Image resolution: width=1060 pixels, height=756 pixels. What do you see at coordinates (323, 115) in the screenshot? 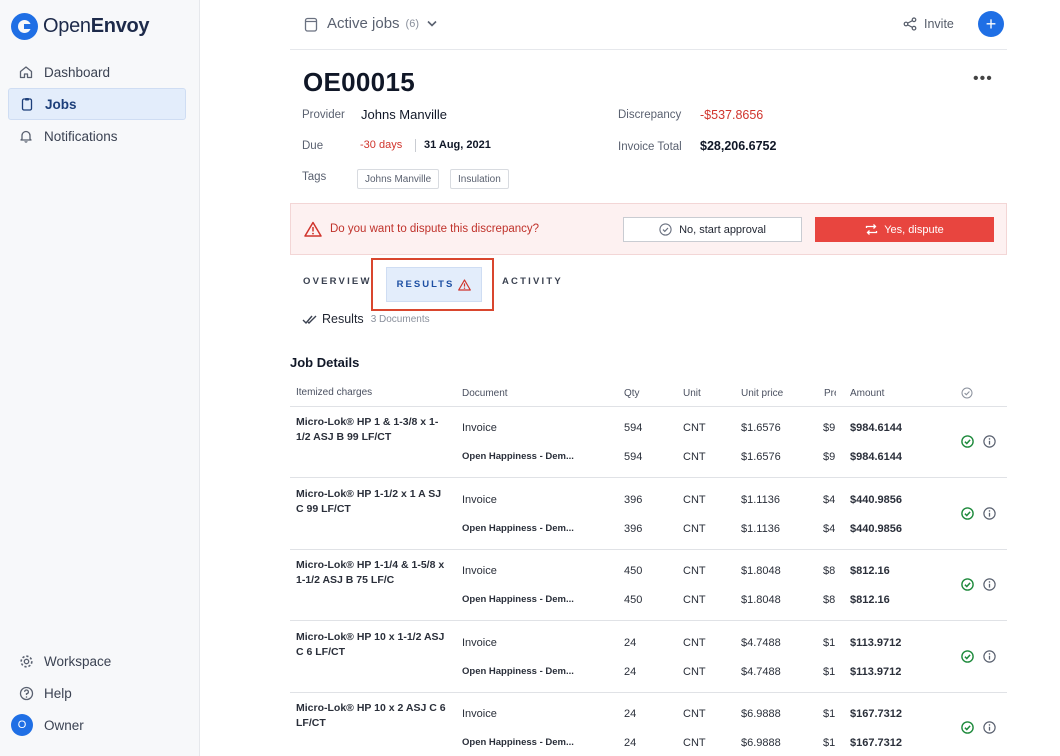
I see `provider-label: Provider` at bounding box center [323, 115].